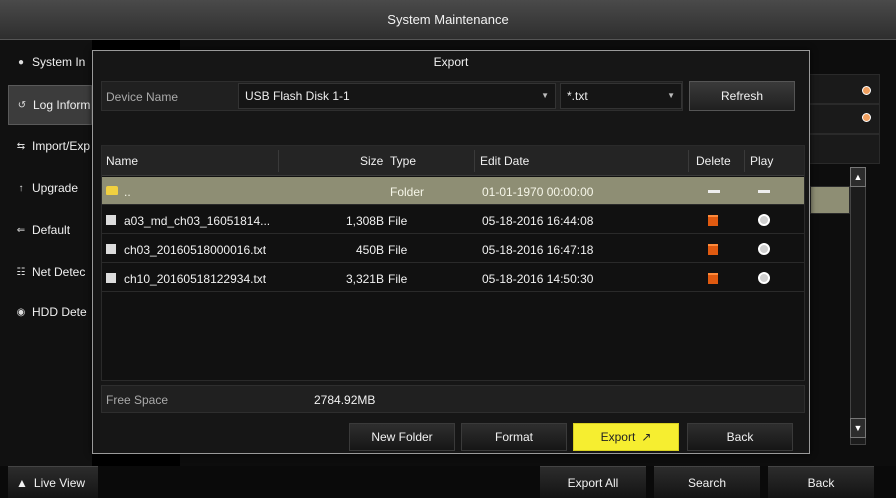 This screenshot has height=498, width=896. I want to click on column-header-delete: Delete, so click(713, 161).